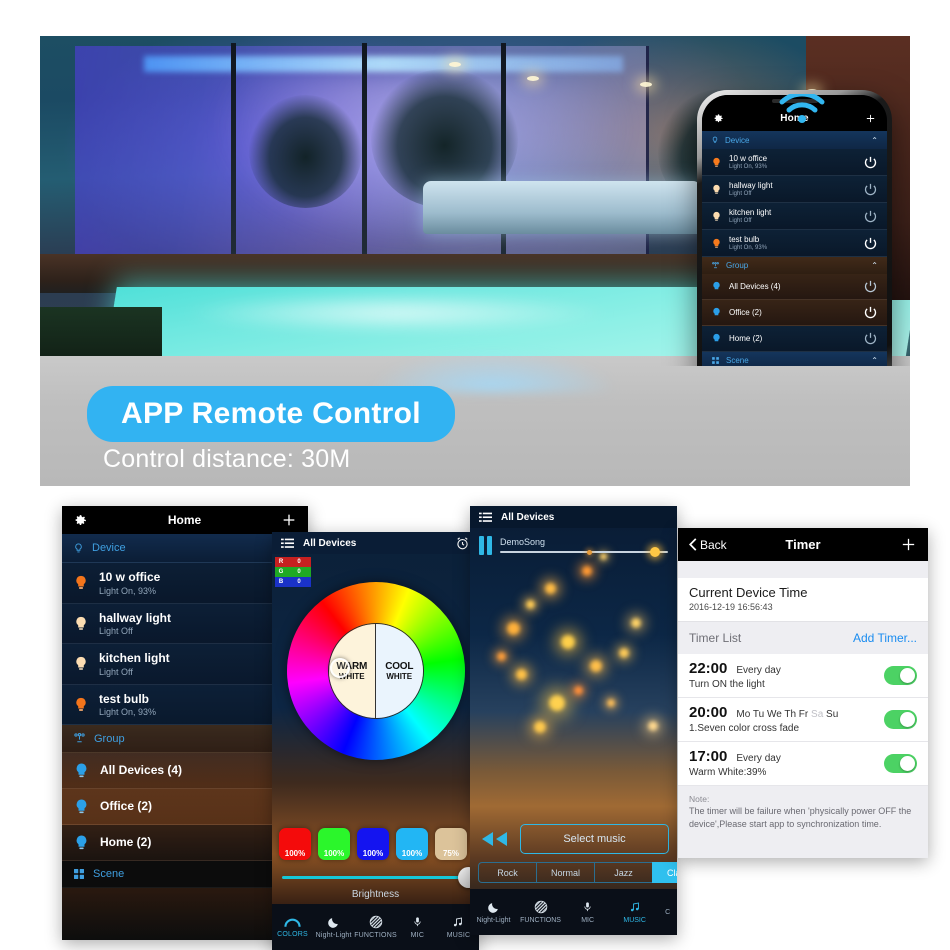 The image size is (950, 950). I want to click on song-progress-track, so click(584, 552).